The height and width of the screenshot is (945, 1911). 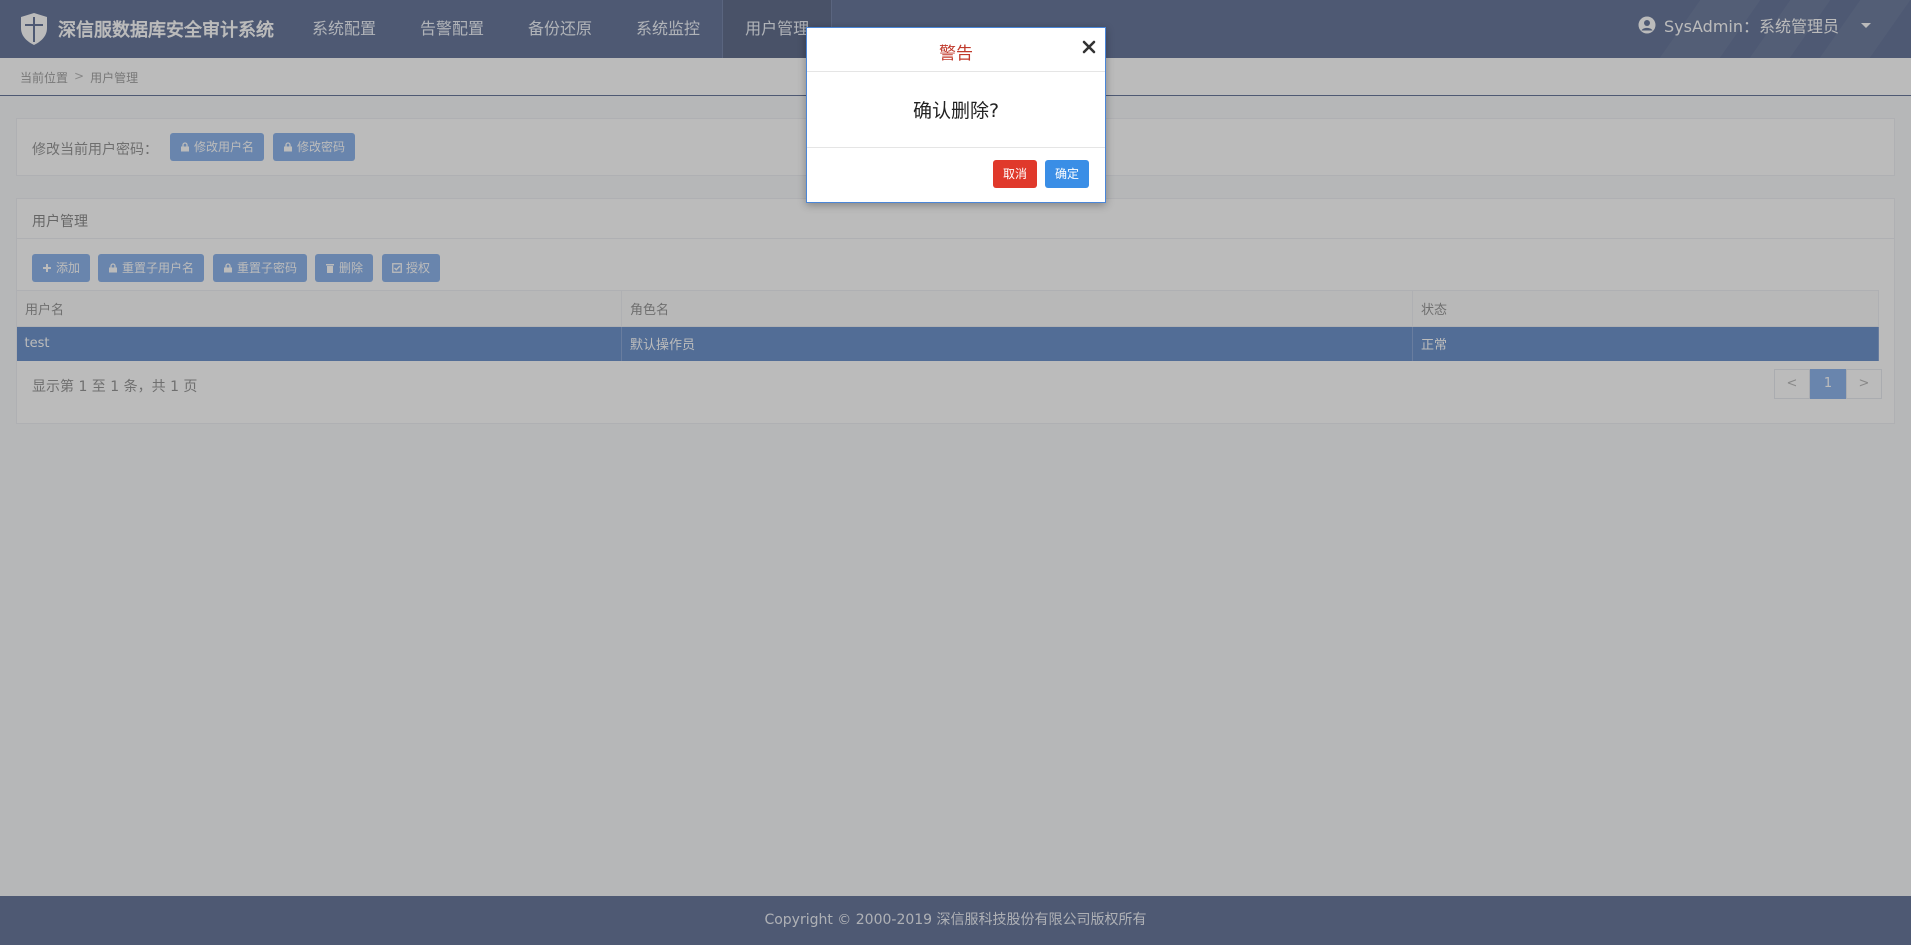 I want to click on dialog-header: 警告, so click(x=956, y=50).